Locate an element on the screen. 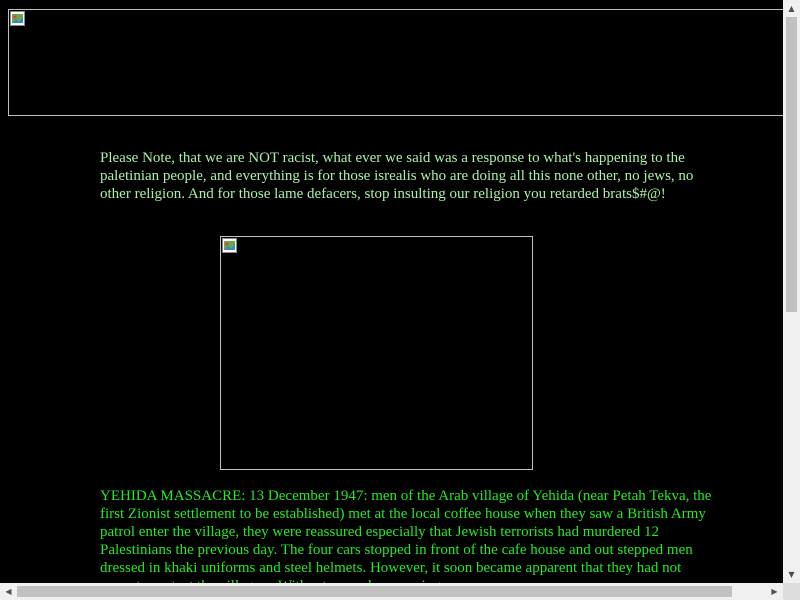 This screenshot has width=800, height=600. scroll-down-arrow-icon: ▼ is located at coordinates (791, 574).